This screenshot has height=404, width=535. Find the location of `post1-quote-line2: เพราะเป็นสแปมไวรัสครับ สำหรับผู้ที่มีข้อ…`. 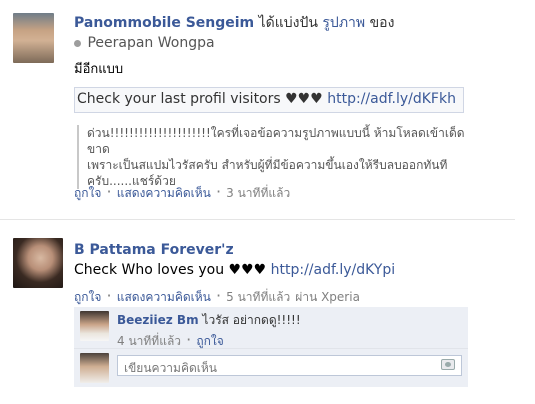

post1-quote-line2: เพราะเป็นสแปมไวรัสครับ สำหรับผู้ที่มีข้อ… is located at coordinates (267, 165).